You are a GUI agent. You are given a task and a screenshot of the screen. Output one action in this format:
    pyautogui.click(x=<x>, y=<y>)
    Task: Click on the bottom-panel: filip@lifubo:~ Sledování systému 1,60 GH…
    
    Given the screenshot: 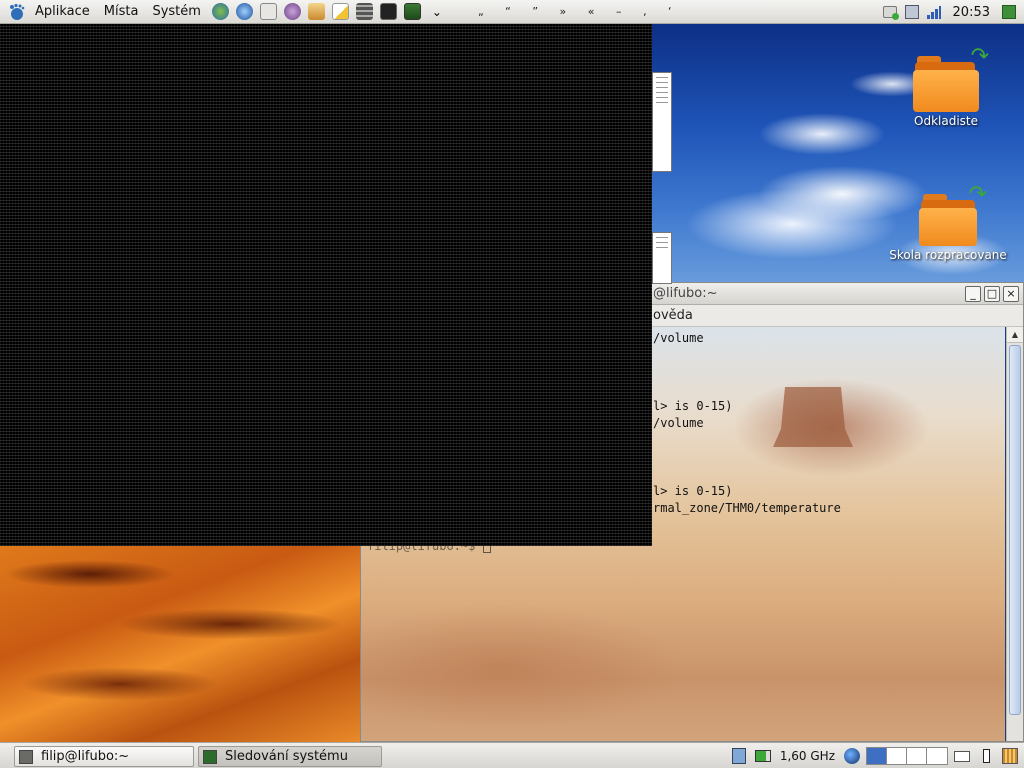 What is the action you would take?
    pyautogui.click(x=512, y=755)
    